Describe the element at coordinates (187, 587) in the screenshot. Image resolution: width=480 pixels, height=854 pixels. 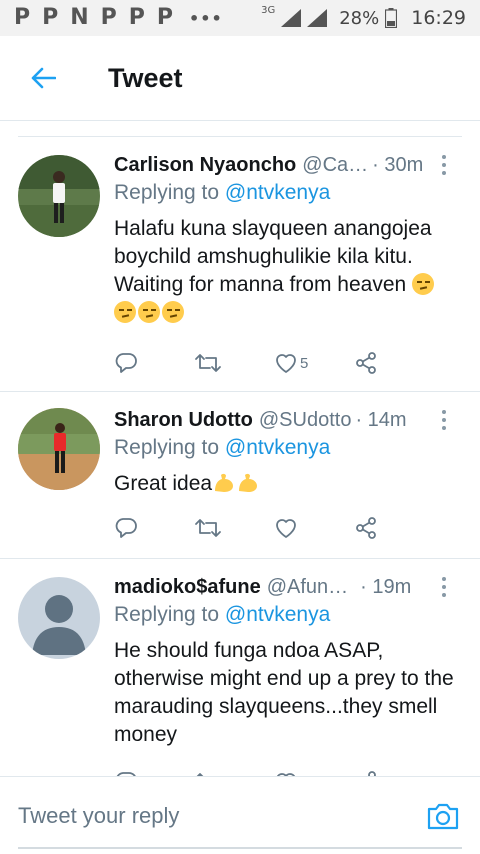
I see `author-name: madioko$afune` at that location.